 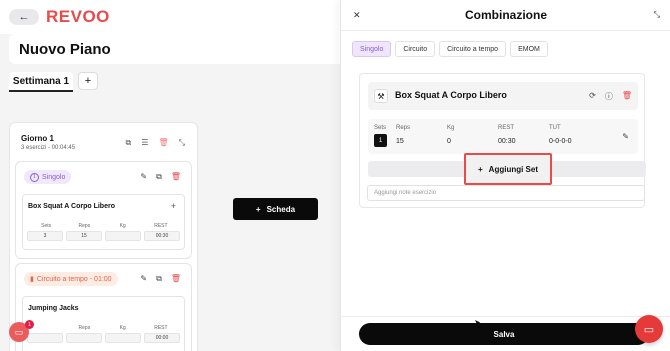 What do you see at coordinates (477, 322) in the screenshot?
I see `mouse-cursor-icon: ➤` at bounding box center [477, 322].